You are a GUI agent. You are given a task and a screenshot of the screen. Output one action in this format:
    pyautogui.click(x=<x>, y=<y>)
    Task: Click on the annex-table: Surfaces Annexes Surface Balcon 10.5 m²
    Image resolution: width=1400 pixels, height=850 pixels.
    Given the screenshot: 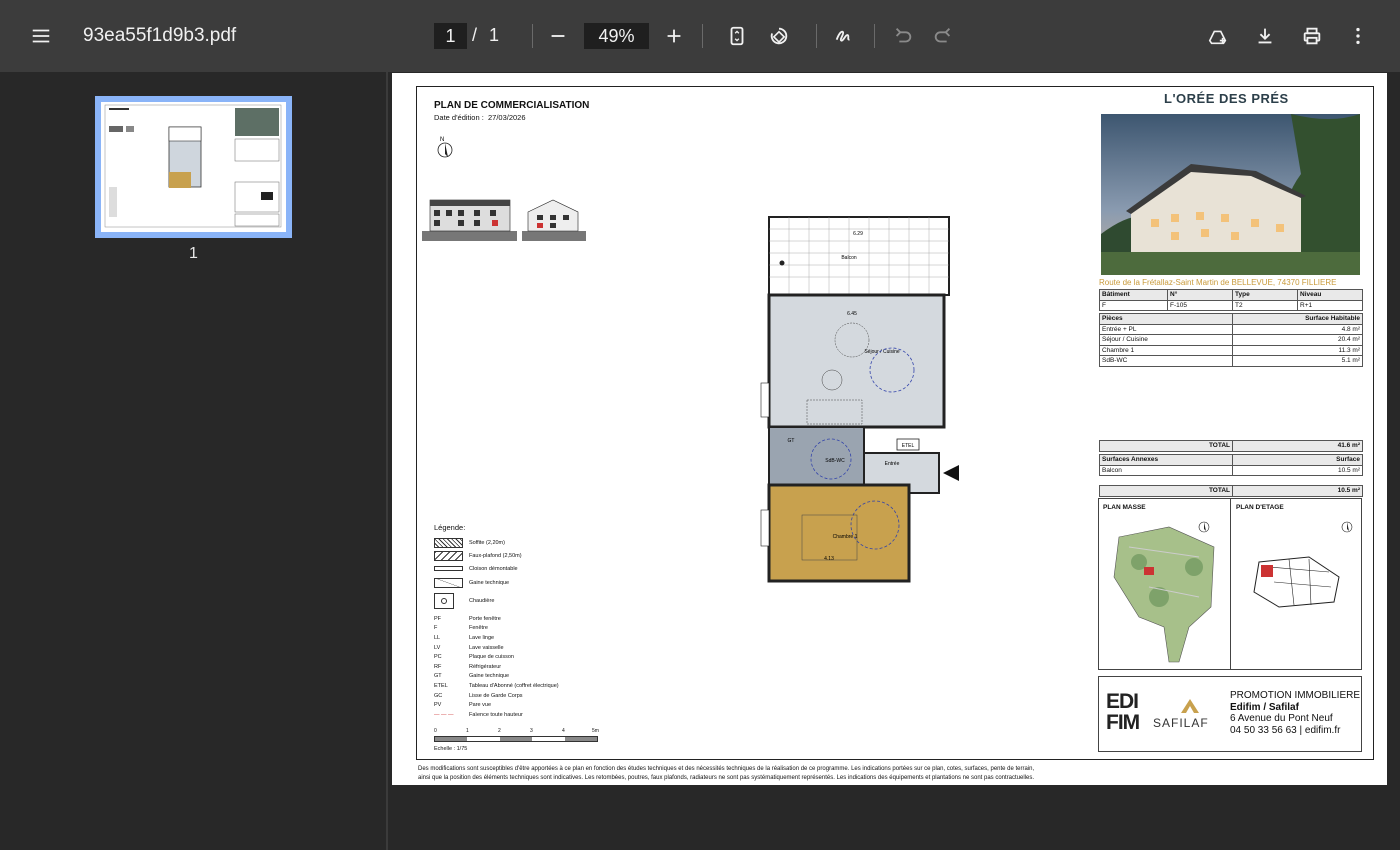 What is the action you would take?
    pyautogui.click(x=1231, y=465)
    